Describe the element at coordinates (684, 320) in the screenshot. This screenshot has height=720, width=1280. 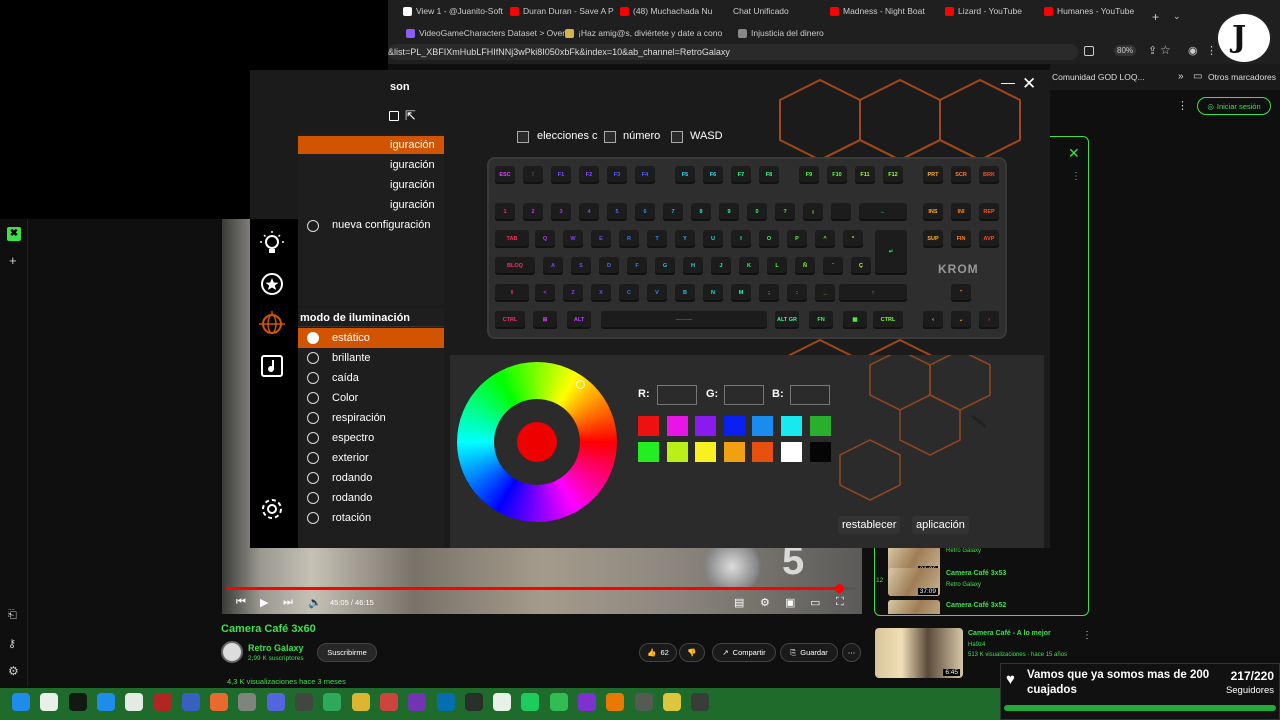
I see `keyboard-key: ———` at that location.